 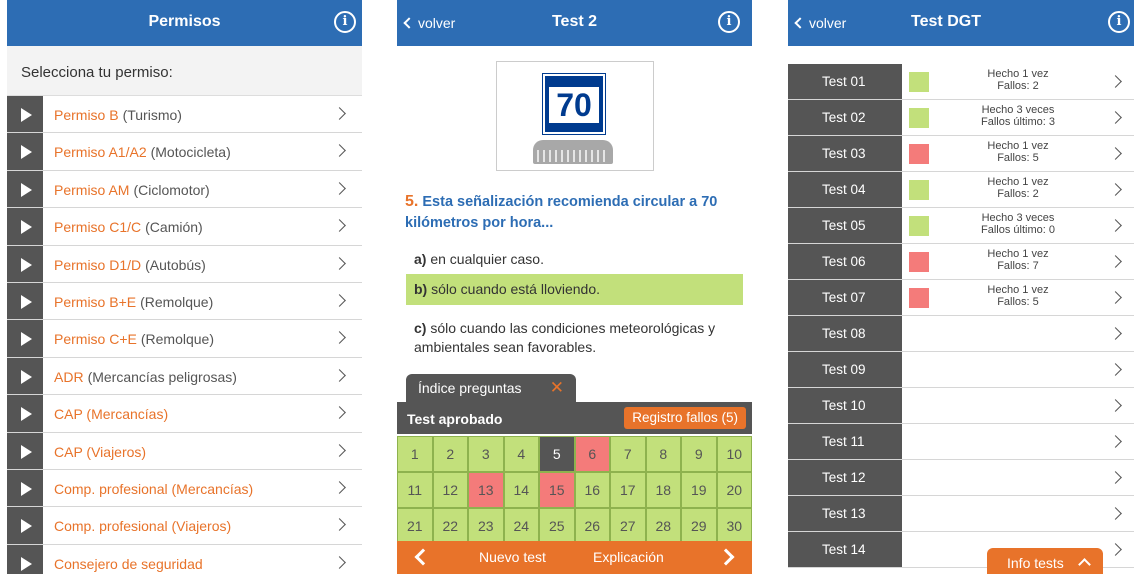 What do you see at coordinates (734, 454) in the screenshot?
I see `question-cell: 10` at bounding box center [734, 454].